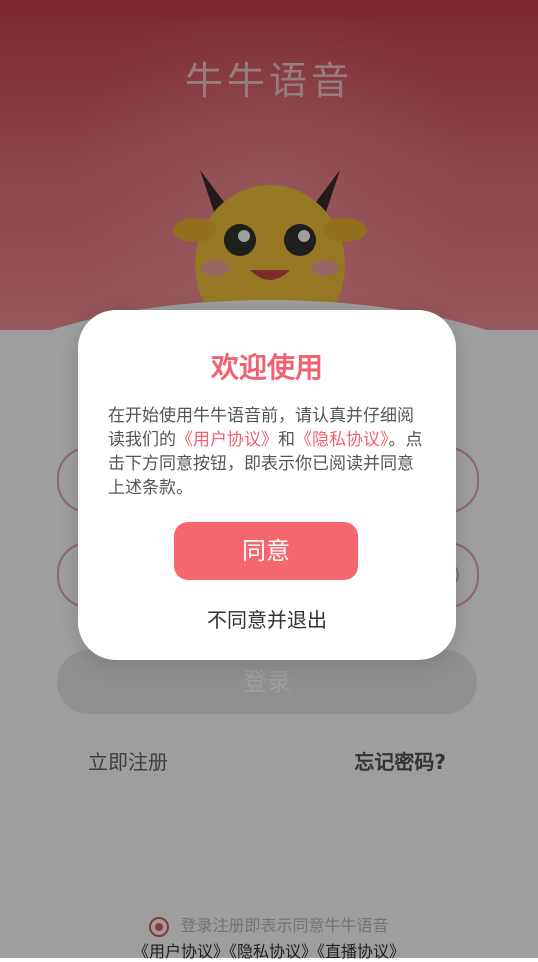  I want to click on dialog-body-and: 和, so click(286, 440).